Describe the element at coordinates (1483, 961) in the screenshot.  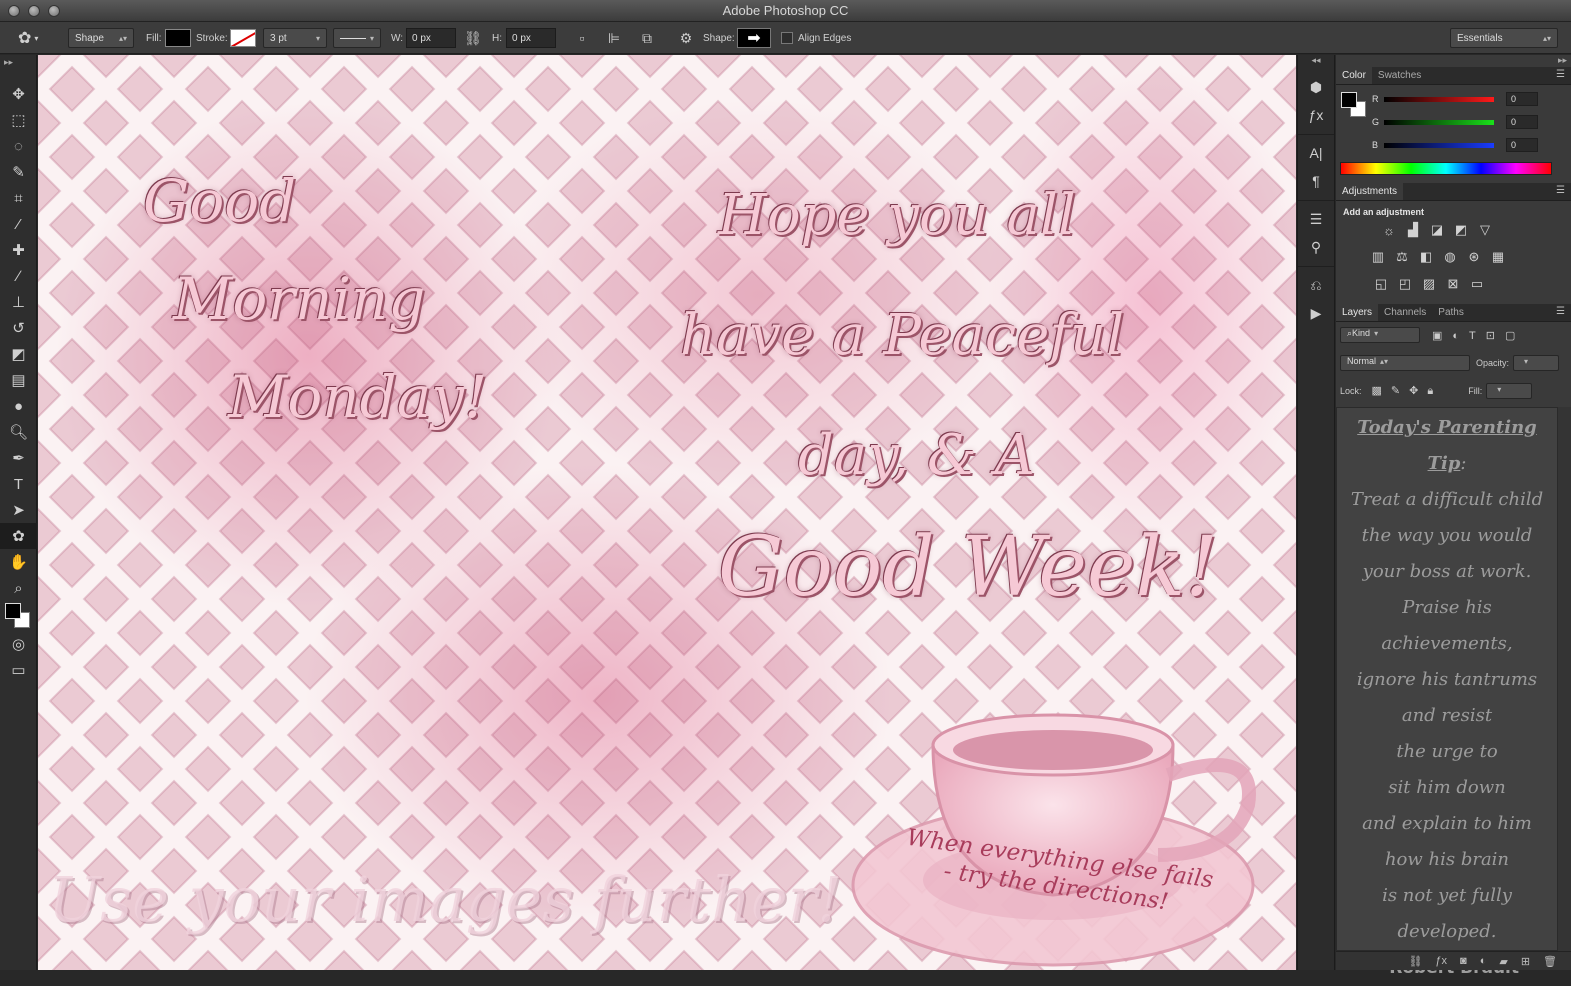
I see `adjustment-layer-icon: ◐` at that location.